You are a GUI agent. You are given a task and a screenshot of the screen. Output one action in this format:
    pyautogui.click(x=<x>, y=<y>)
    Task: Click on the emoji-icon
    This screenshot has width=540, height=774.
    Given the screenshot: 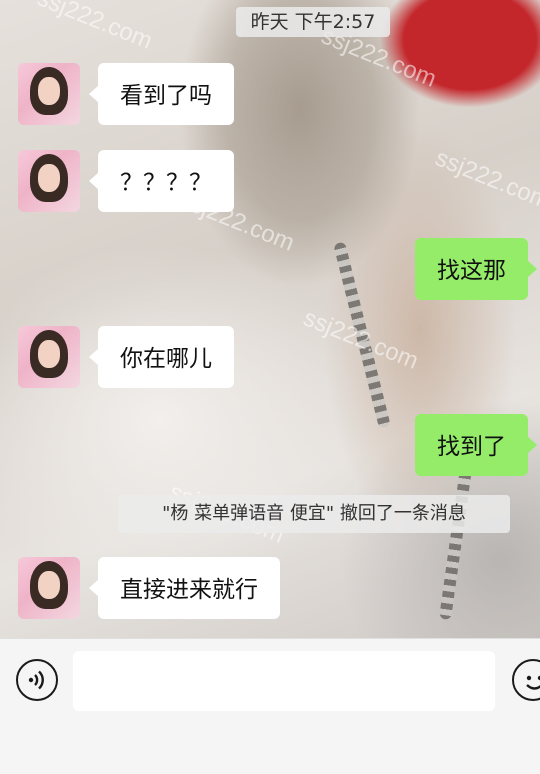 What is the action you would take?
    pyautogui.click(x=526, y=680)
    